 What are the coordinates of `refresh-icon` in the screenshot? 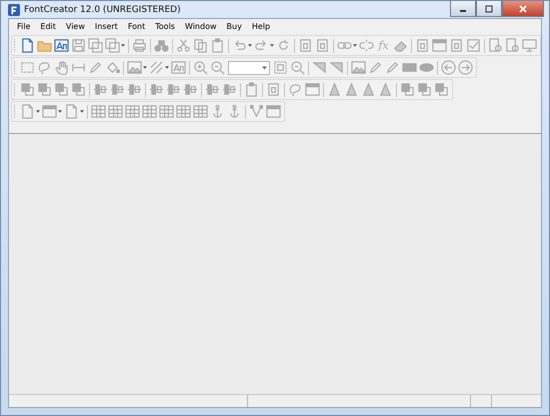 It's located at (283, 45).